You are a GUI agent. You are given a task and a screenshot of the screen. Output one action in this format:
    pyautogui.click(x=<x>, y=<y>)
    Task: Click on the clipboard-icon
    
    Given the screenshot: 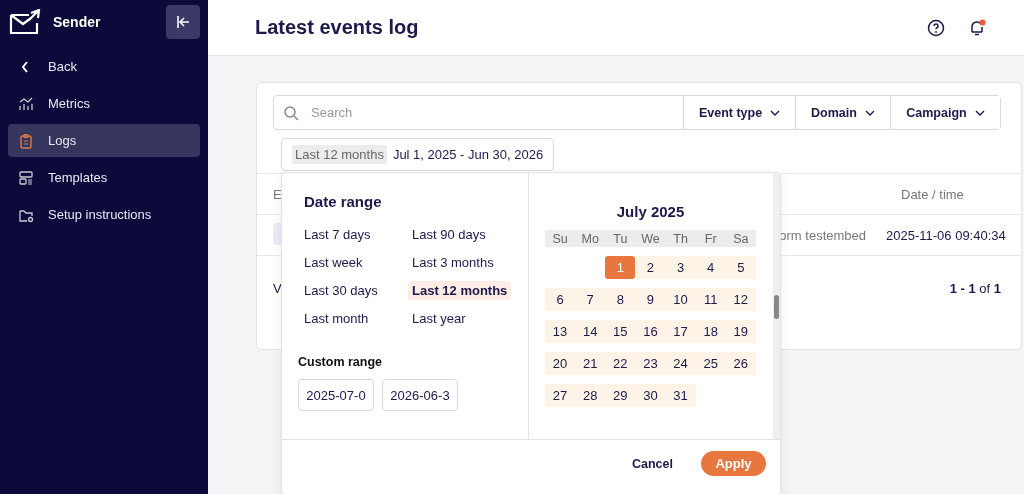 What is the action you would take?
    pyautogui.click(x=26, y=140)
    